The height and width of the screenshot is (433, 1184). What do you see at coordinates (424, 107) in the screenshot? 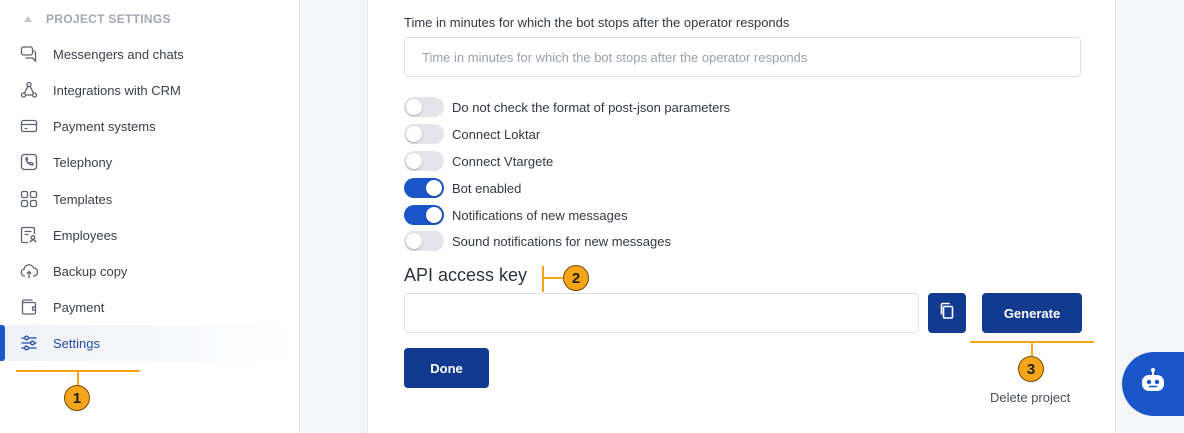
I see `post-json-check-toggle` at bounding box center [424, 107].